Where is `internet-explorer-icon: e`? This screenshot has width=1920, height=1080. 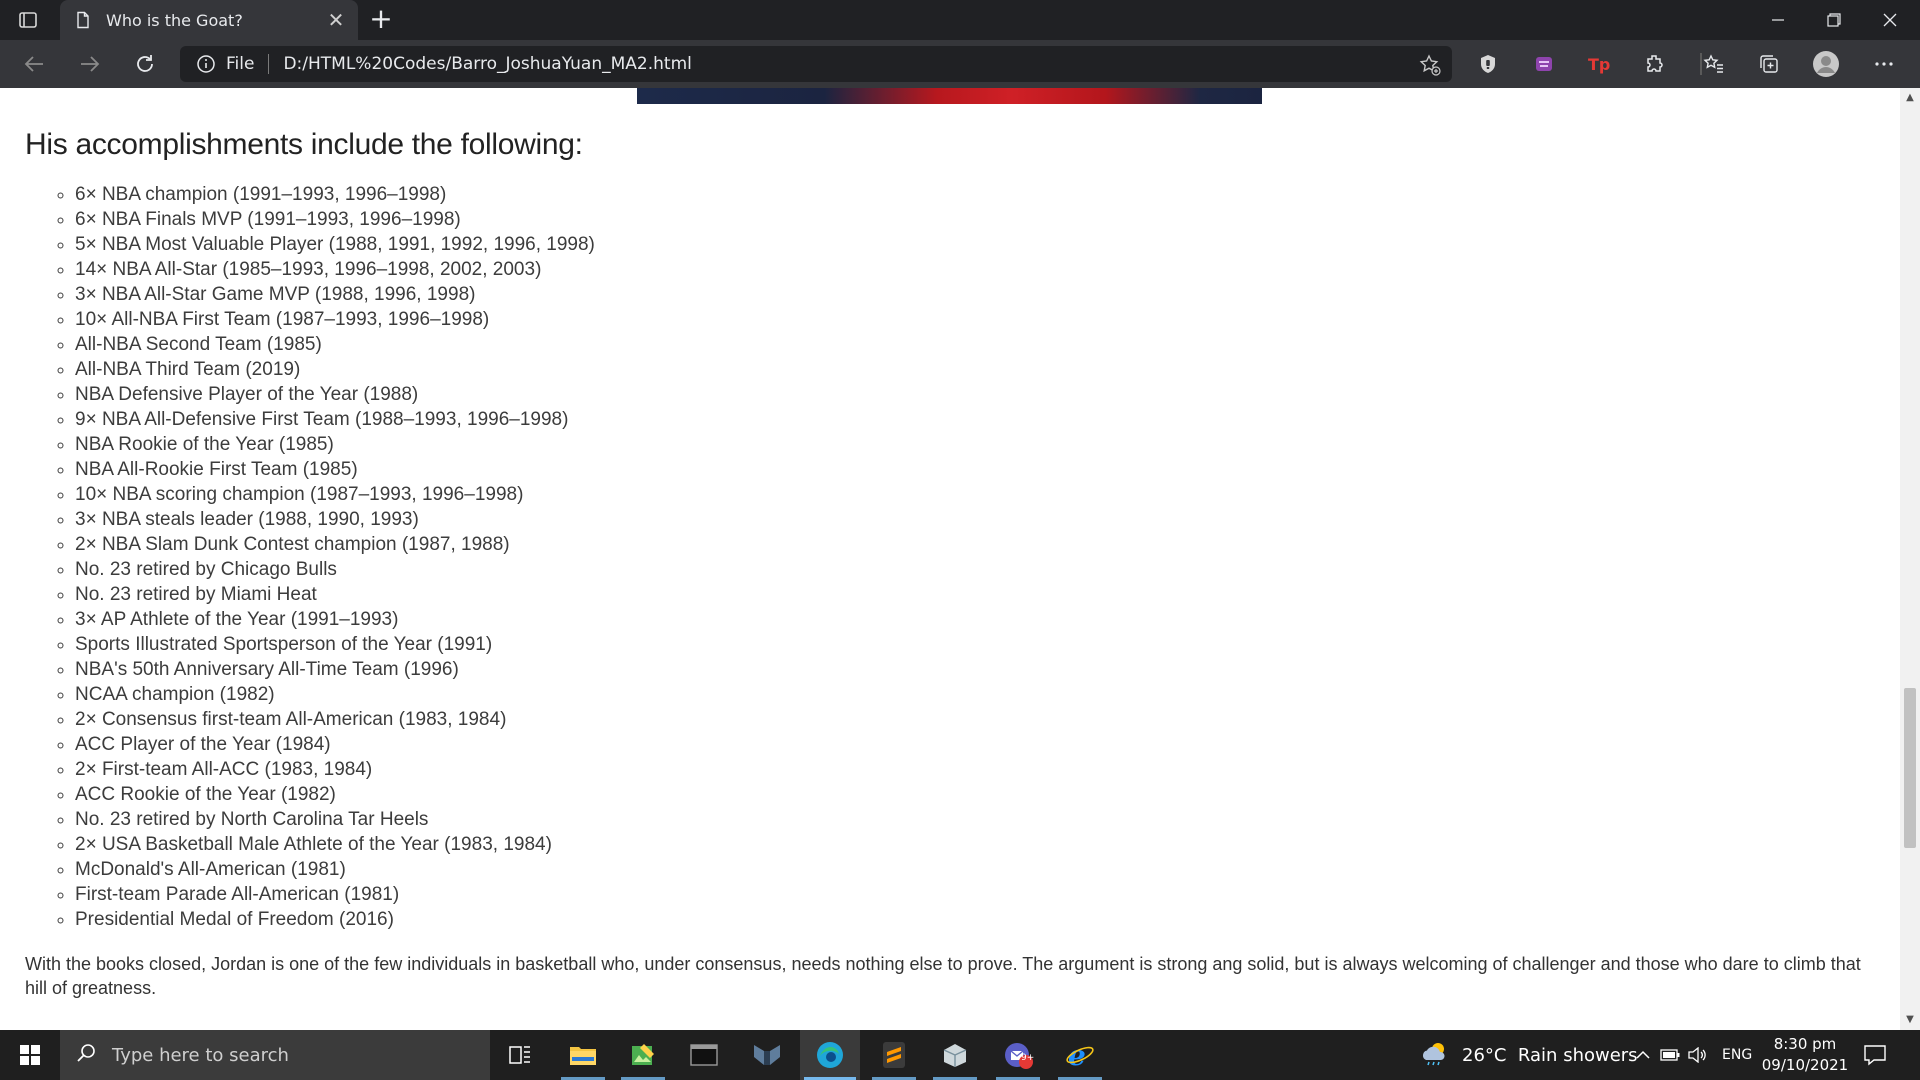
internet-explorer-icon: e is located at coordinates (1080, 1055).